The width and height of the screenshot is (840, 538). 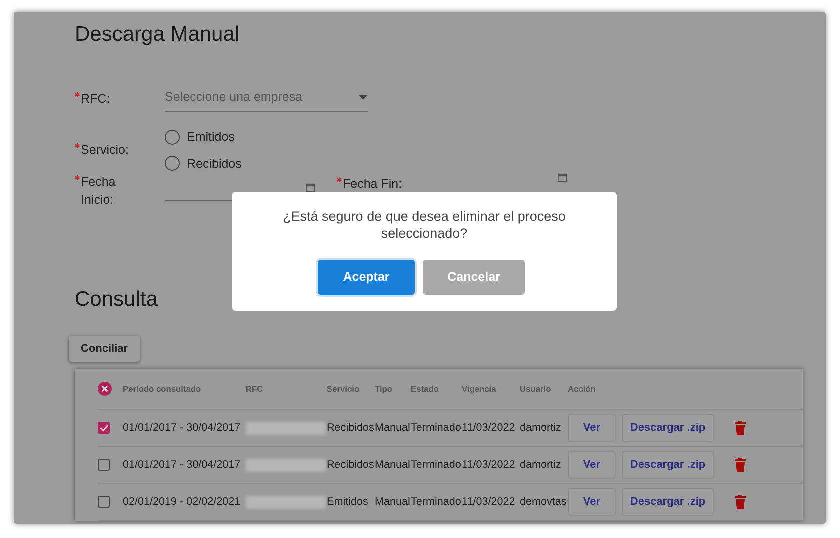 What do you see at coordinates (536, 389) in the screenshot?
I see `column-header: Usuario` at bounding box center [536, 389].